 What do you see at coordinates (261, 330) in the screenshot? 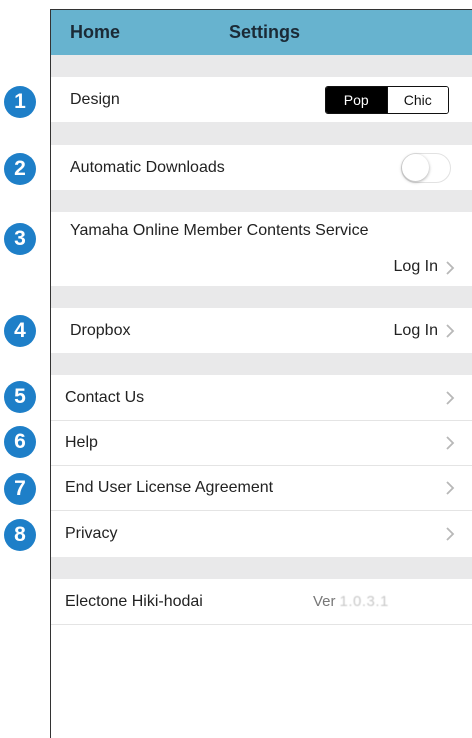
I see `dropbox-row: Dropbox Log In` at bounding box center [261, 330].